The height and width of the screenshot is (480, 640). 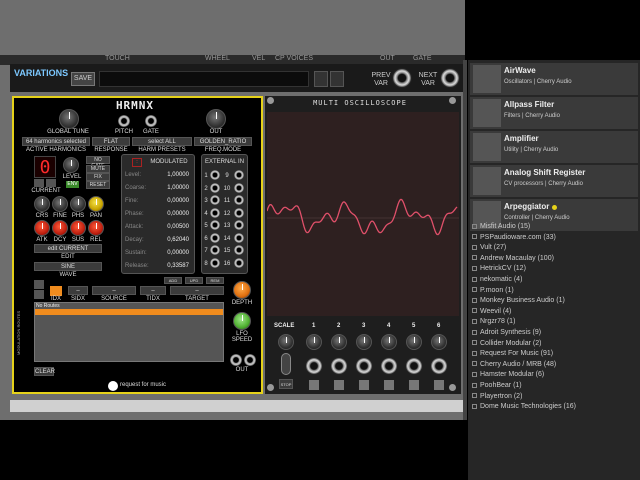 I want to click on pan-knob, so click(x=96, y=204).